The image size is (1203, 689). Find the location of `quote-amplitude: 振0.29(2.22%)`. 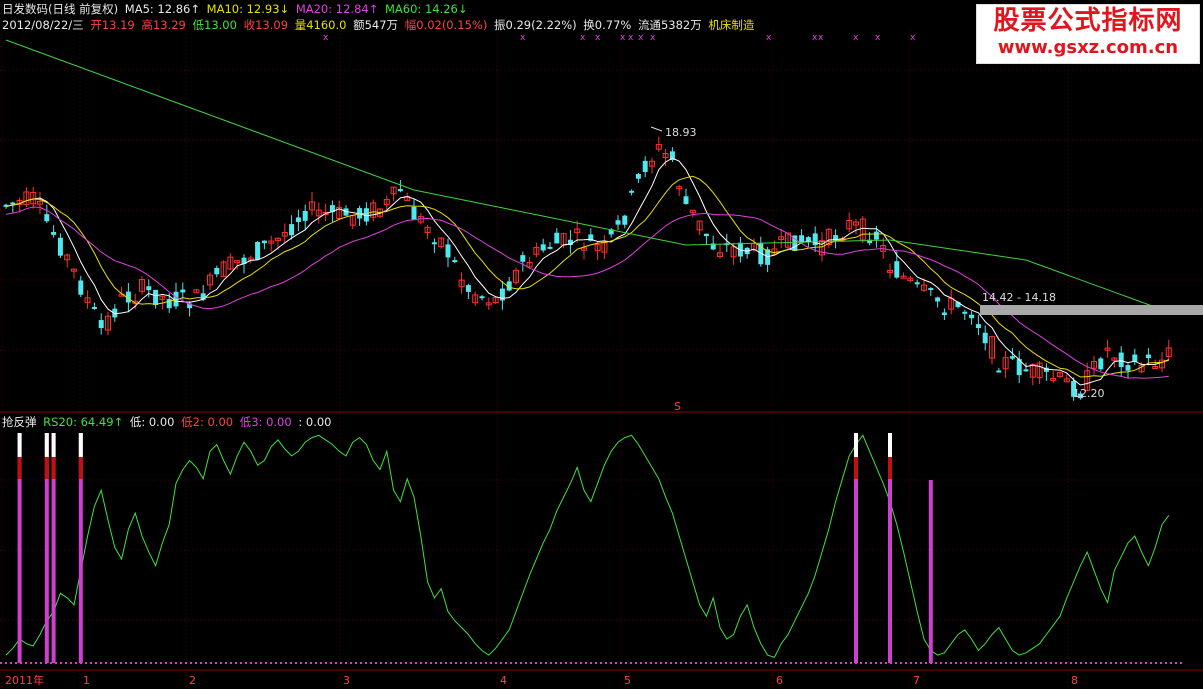

quote-amplitude: 振0.29(2.22%) is located at coordinates (535, 25).